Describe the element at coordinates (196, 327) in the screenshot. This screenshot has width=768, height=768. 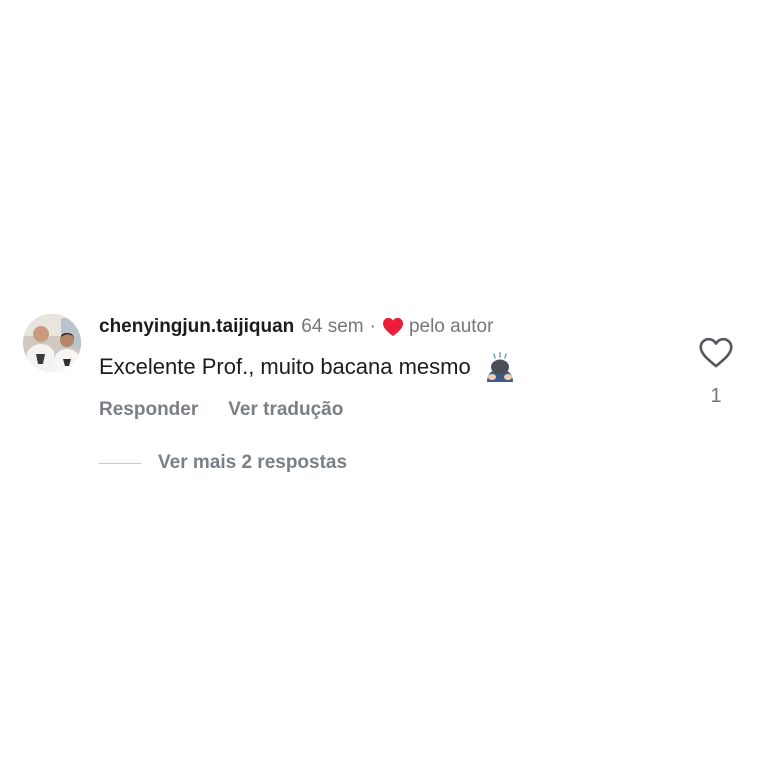
I see `username: chenyingjun.taijiquan` at that location.